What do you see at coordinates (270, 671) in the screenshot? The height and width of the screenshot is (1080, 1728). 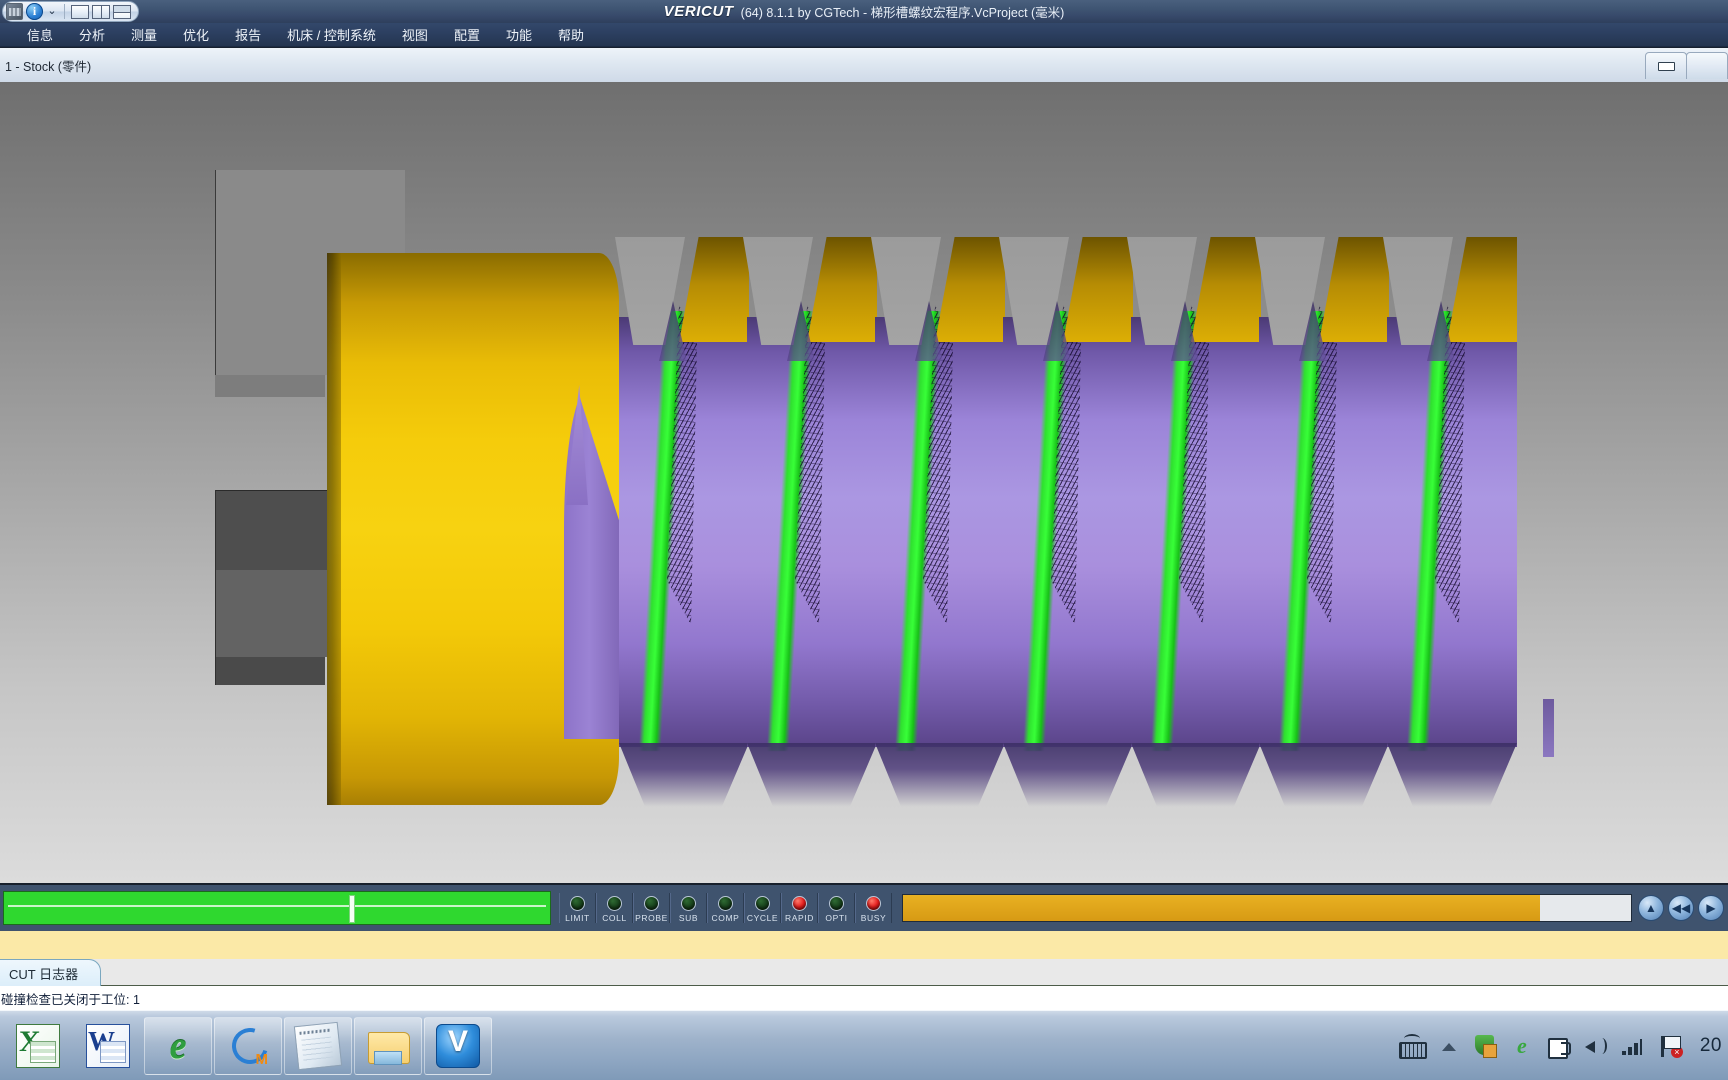 I see `chuck-jaw-lower-step` at bounding box center [270, 671].